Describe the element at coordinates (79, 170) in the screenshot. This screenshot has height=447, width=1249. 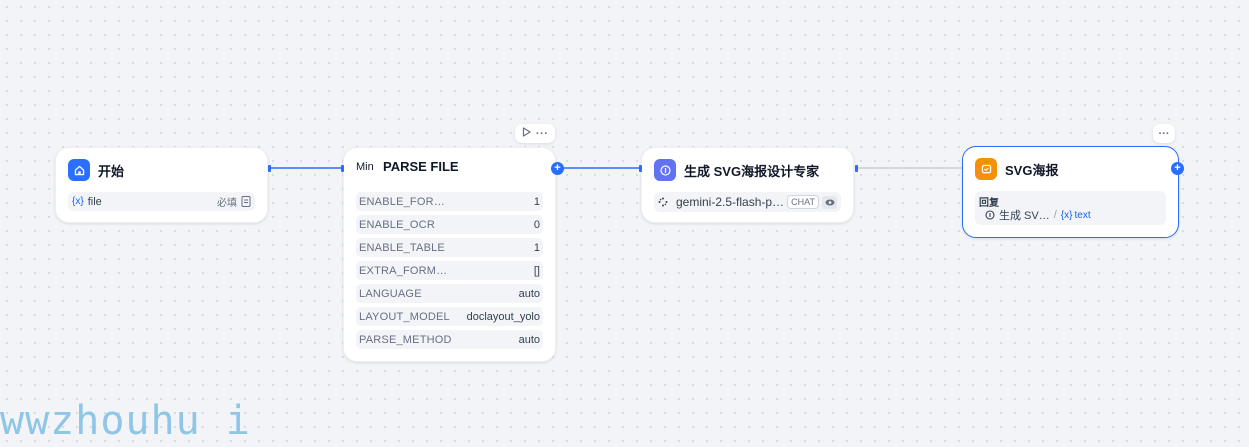
I see `home-icon` at that location.